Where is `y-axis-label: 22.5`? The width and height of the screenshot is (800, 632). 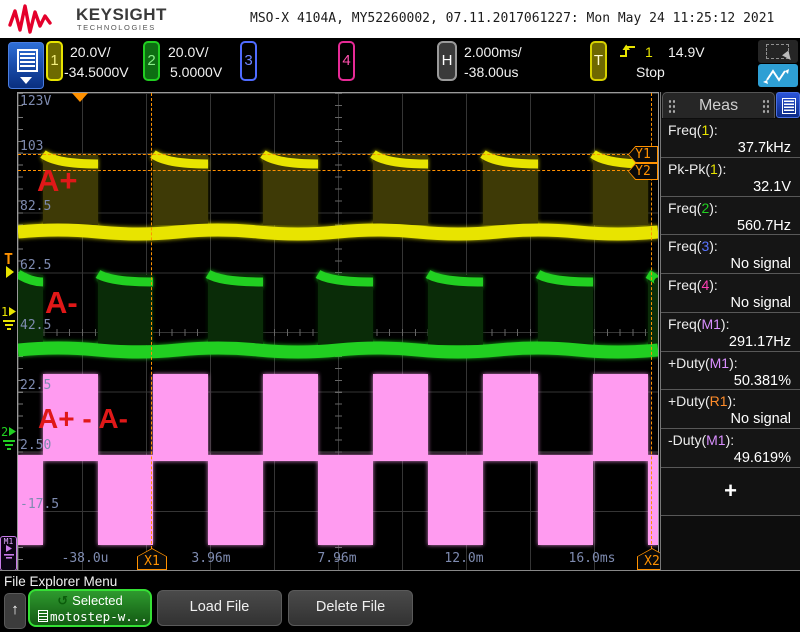
y-axis-label: 22.5 is located at coordinates (36, 385).